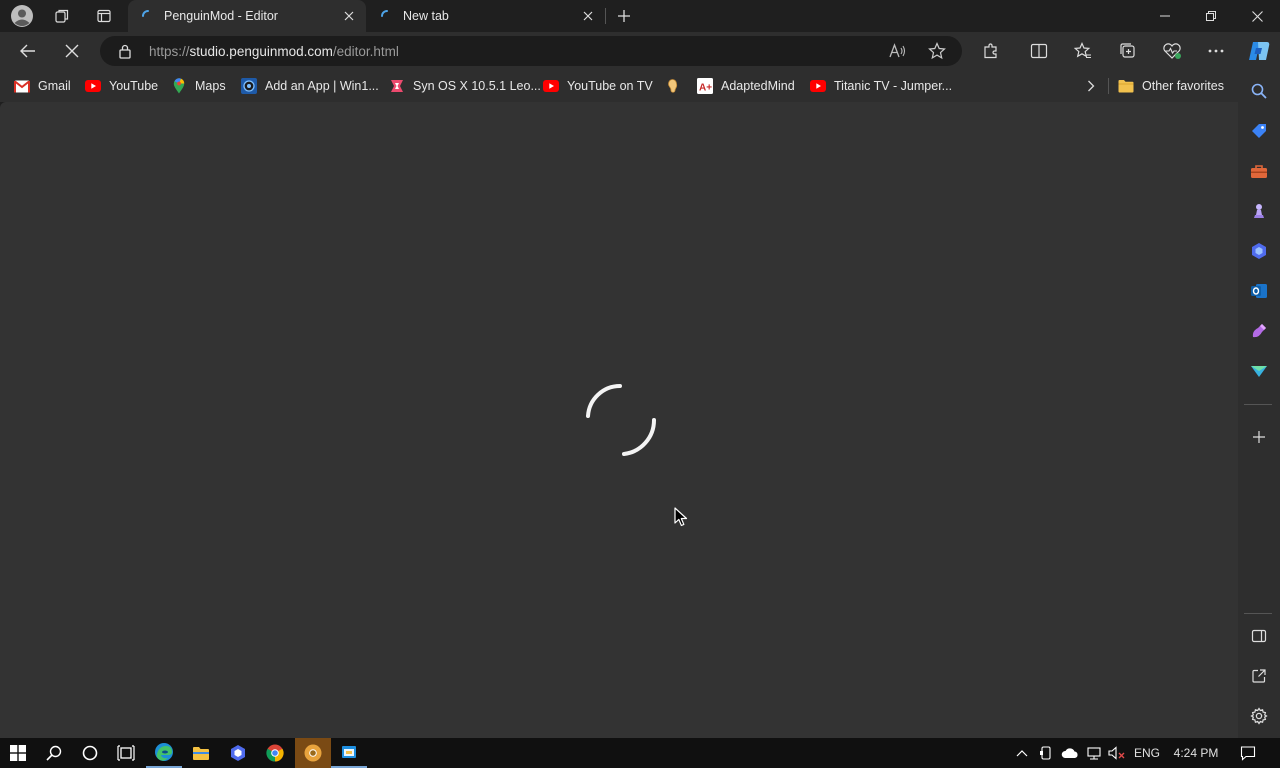 Image resolution: width=1280 pixels, height=768 pixels. Describe the element at coordinates (1165, 16) in the screenshot. I see `minimize-button` at that location.